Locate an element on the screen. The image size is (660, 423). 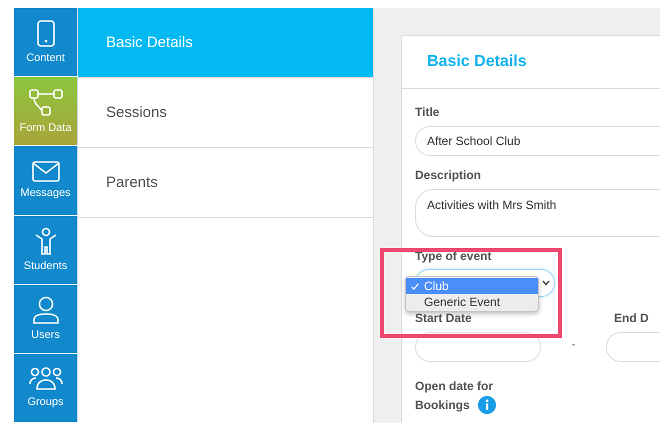
card-title: Basic Details is located at coordinates (477, 62).